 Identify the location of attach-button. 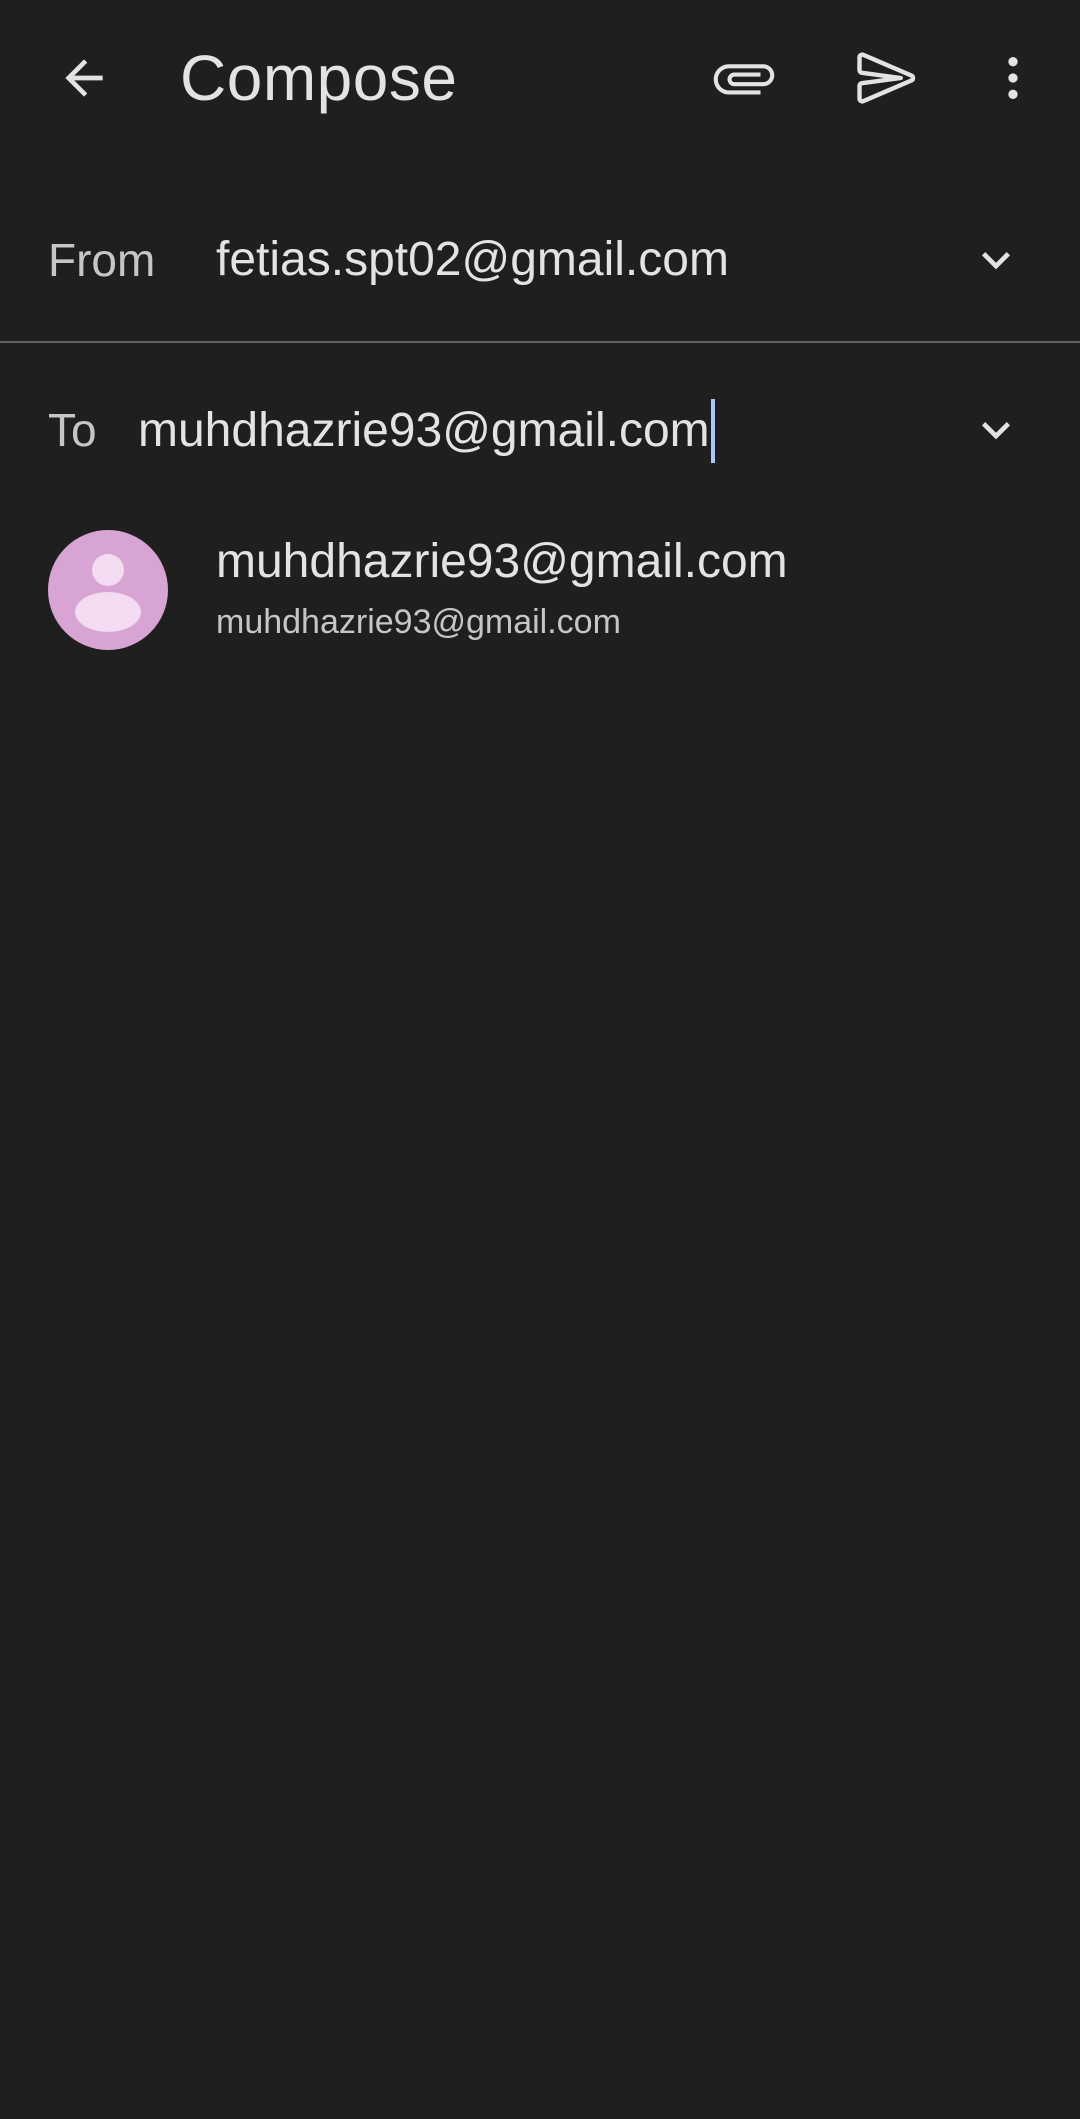
(744, 78).